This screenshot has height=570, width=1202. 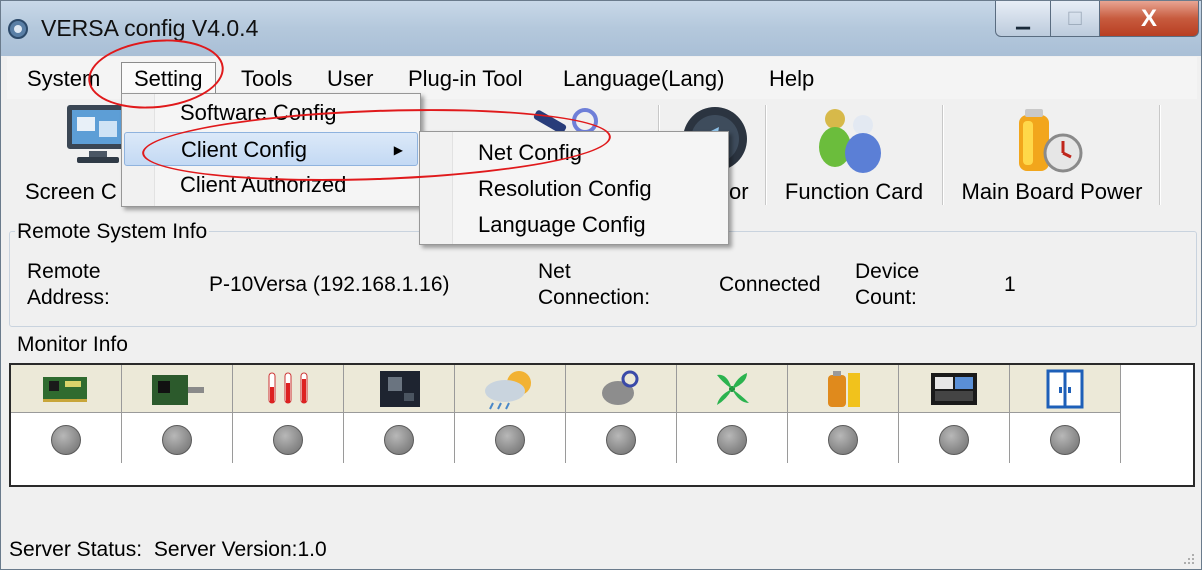 What do you see at coordinates (465, 79) in the screenshot?
I see `menu-plugin-tool: Plug-in Tool` at bounding box center [465, 79].